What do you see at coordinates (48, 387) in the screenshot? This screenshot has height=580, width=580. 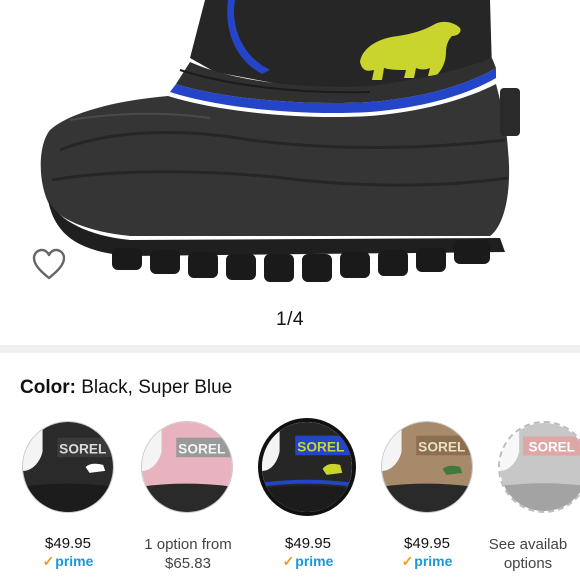 I see `color-label: Color:` at bounding box center [48, 387].